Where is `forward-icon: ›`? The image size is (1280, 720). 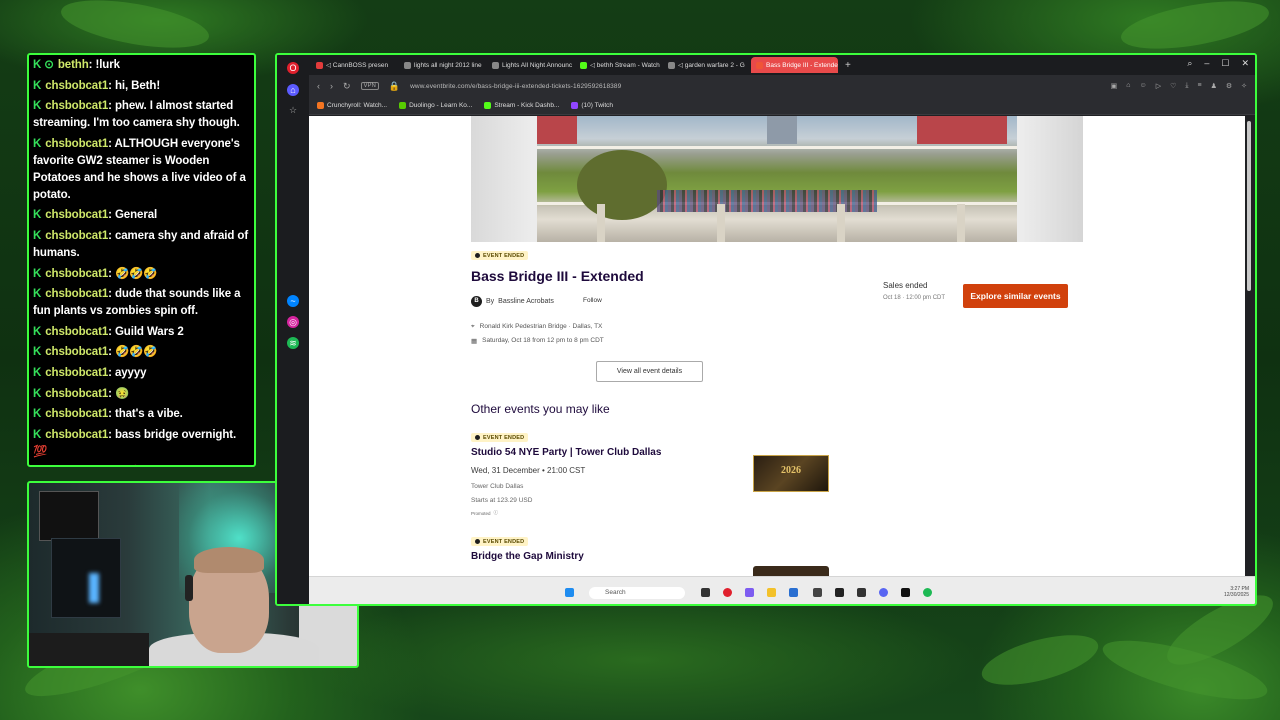 forward-icon: › is located at coordinates (331, 86).